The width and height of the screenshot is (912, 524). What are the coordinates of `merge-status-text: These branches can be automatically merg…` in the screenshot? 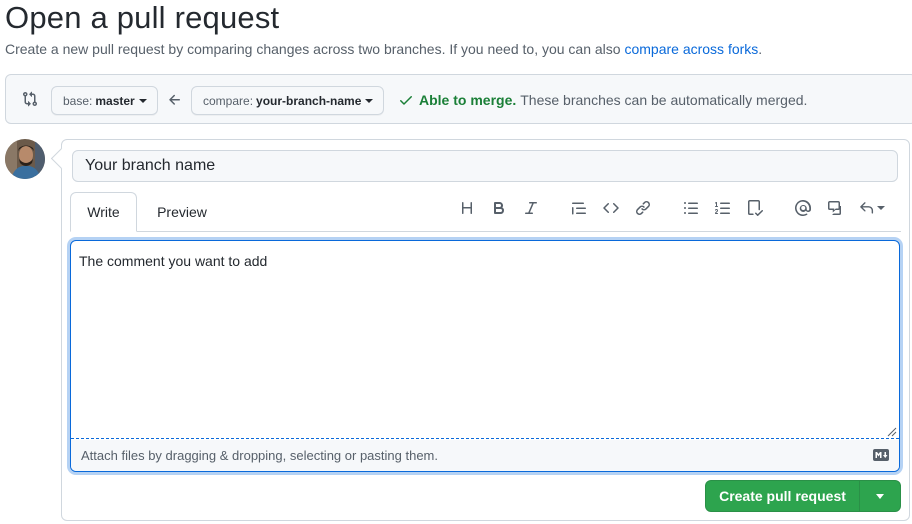 It's located at (664, 100).